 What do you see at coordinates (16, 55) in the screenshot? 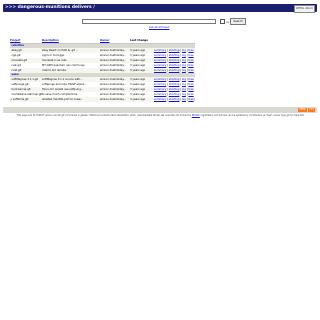
I see `project-name: cgp.git` at bounding box center [16, 55].